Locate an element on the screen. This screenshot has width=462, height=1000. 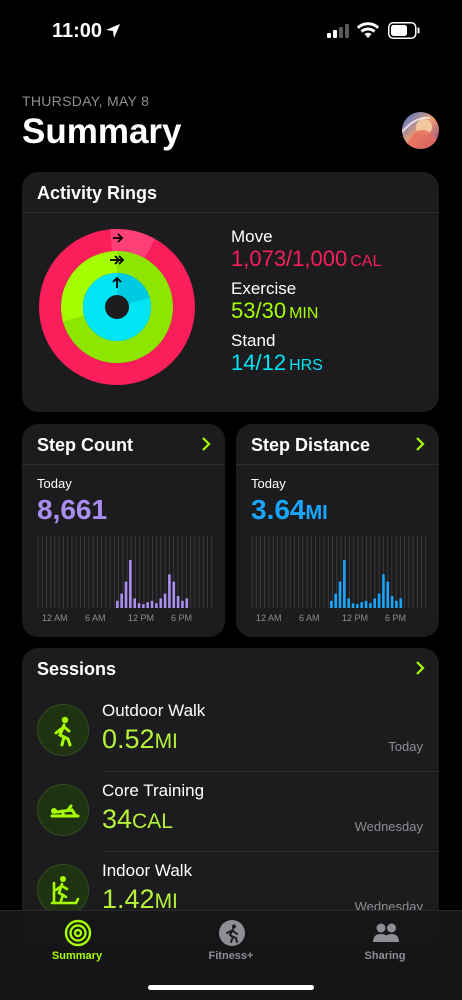
session-name: Indoor Walk is located at coordinates (147, 870).